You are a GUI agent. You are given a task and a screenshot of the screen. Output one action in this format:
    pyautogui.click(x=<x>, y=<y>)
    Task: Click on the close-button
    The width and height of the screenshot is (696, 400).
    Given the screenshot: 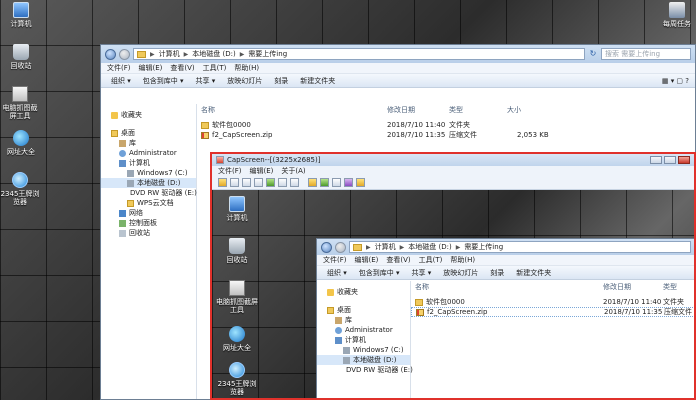 What is the action you would take?
    pyautogui.click(x=684, y=160)
    